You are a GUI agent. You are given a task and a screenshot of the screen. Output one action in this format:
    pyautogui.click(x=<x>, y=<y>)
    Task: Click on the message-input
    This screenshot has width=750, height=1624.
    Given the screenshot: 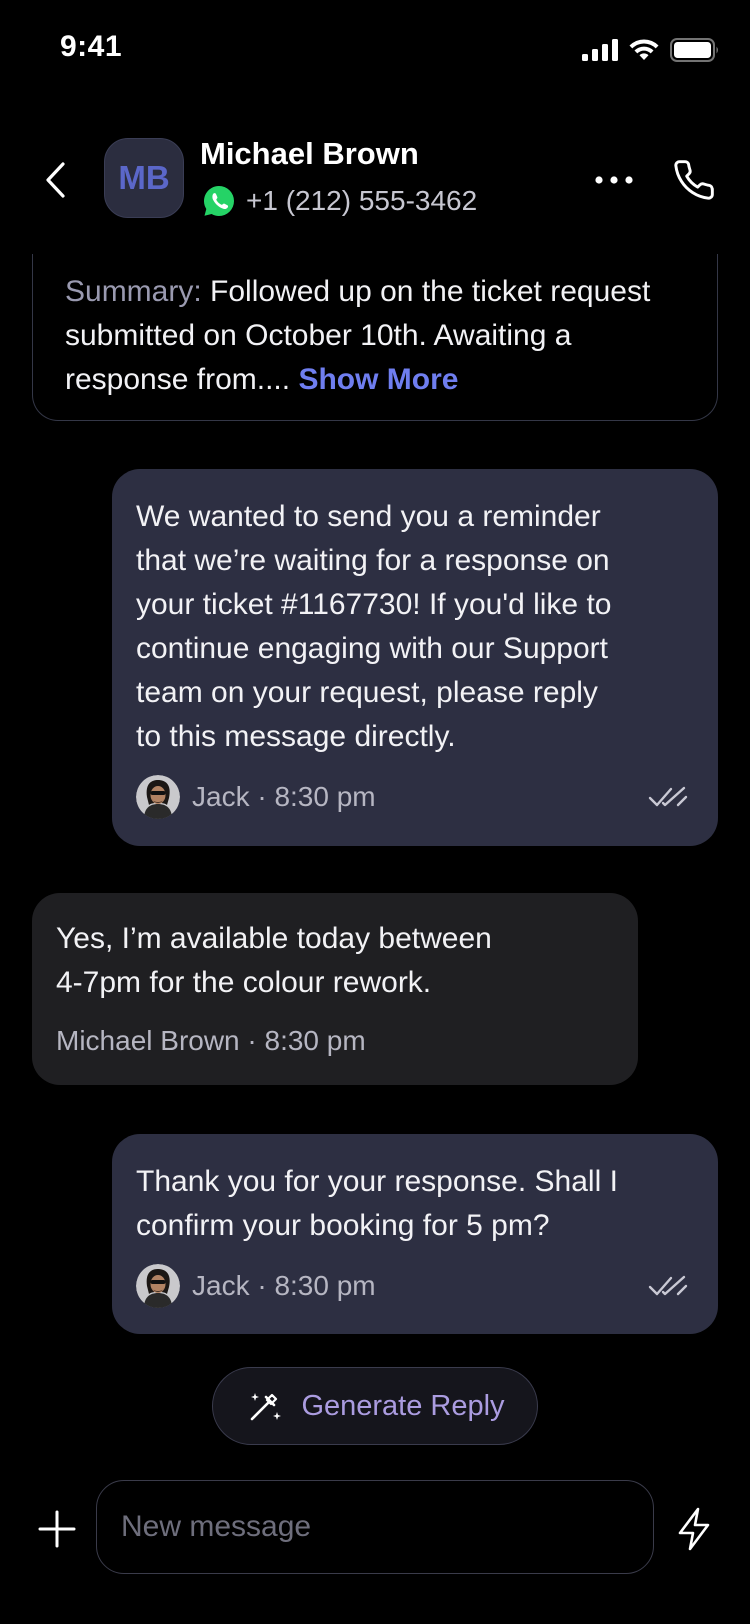 What is the action you would take?
    pyautogui.click(x=375, y=1527)
    